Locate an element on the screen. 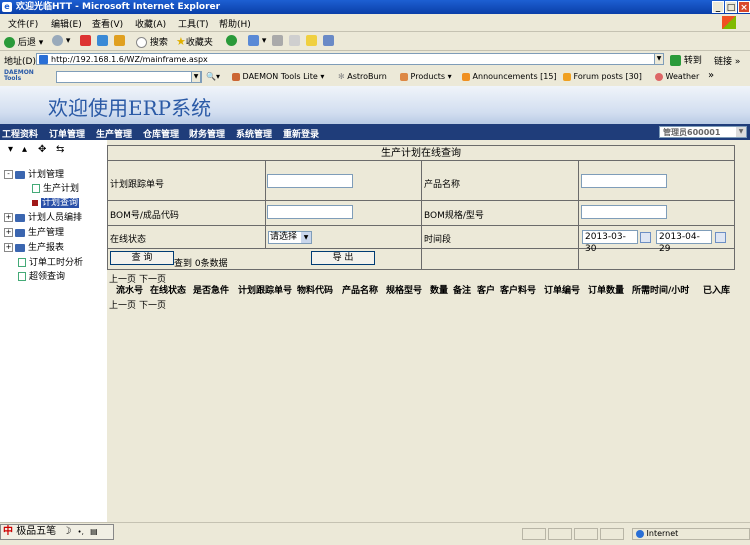  bom-spec-input is located at coordinates (624, 212).